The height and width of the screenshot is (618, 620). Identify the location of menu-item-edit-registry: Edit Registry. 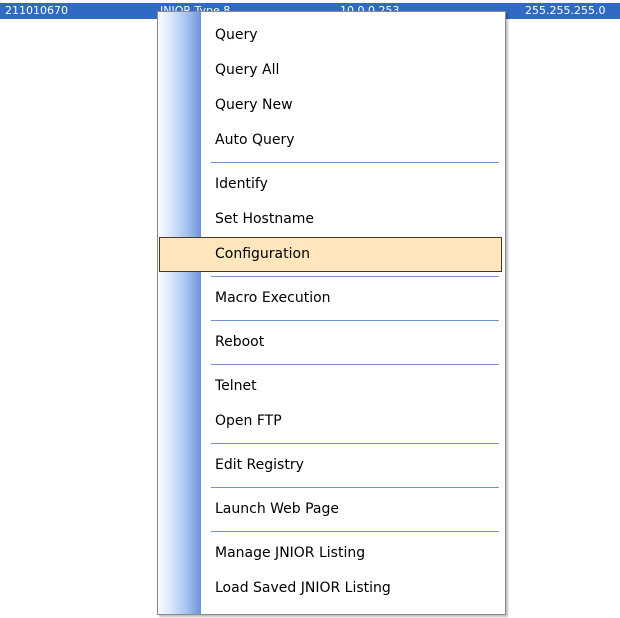
(331, 465).